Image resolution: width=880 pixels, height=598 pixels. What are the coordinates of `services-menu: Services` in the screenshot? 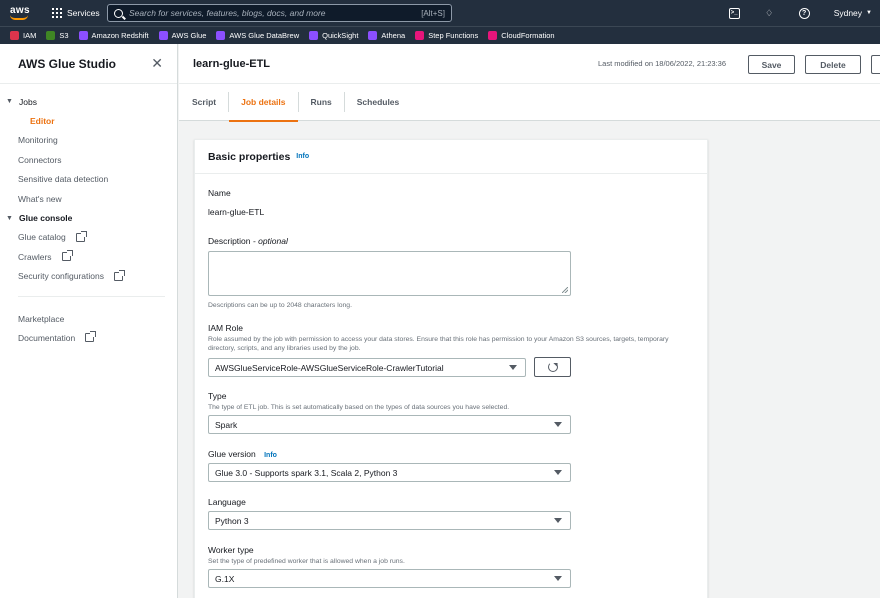 It's located at (76, 13).